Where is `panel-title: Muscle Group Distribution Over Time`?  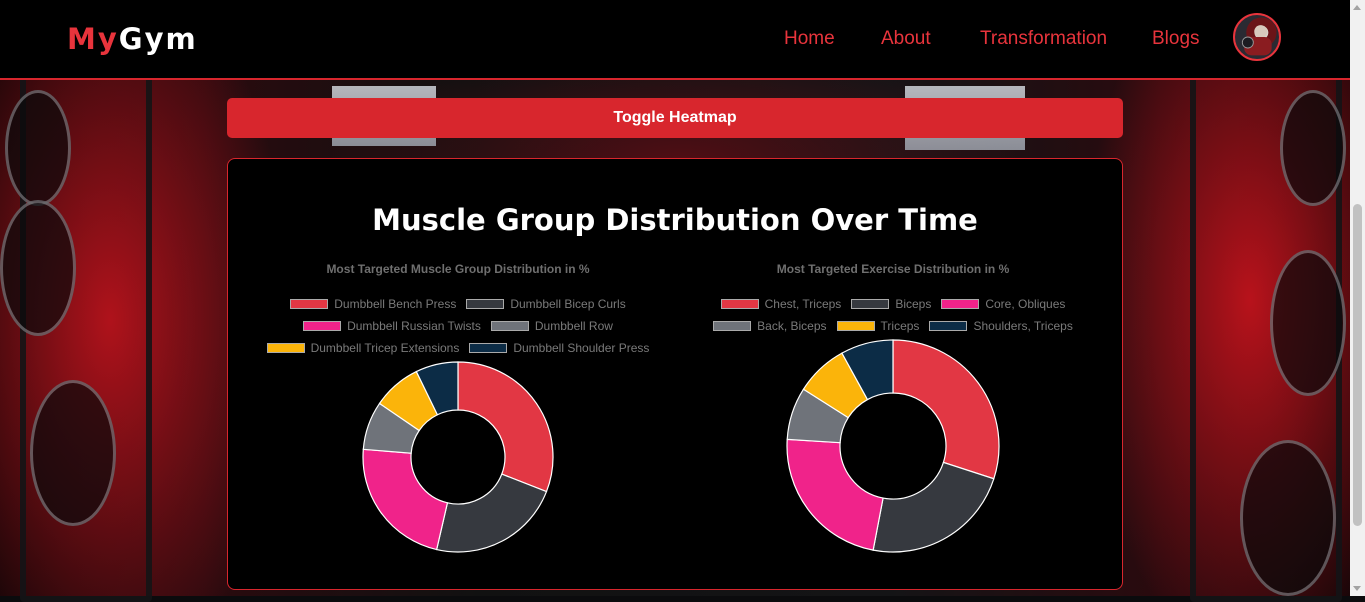
panel-title: Muscle Group Distribution Over Time is located at coordinates (675, 220).